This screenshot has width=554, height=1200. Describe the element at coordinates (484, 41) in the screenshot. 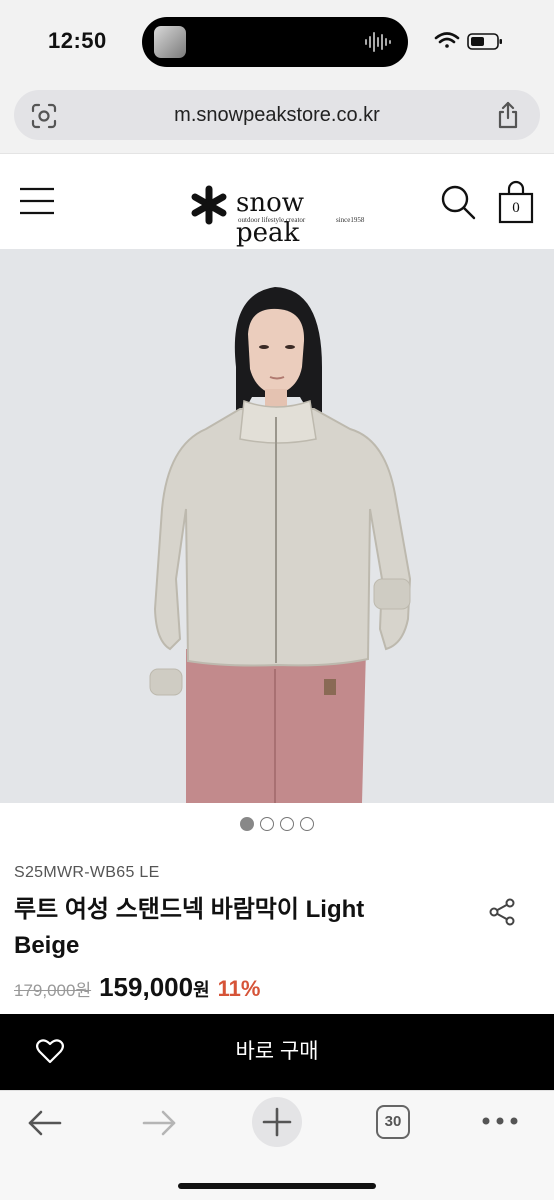

I see `battery-icon` at that location.